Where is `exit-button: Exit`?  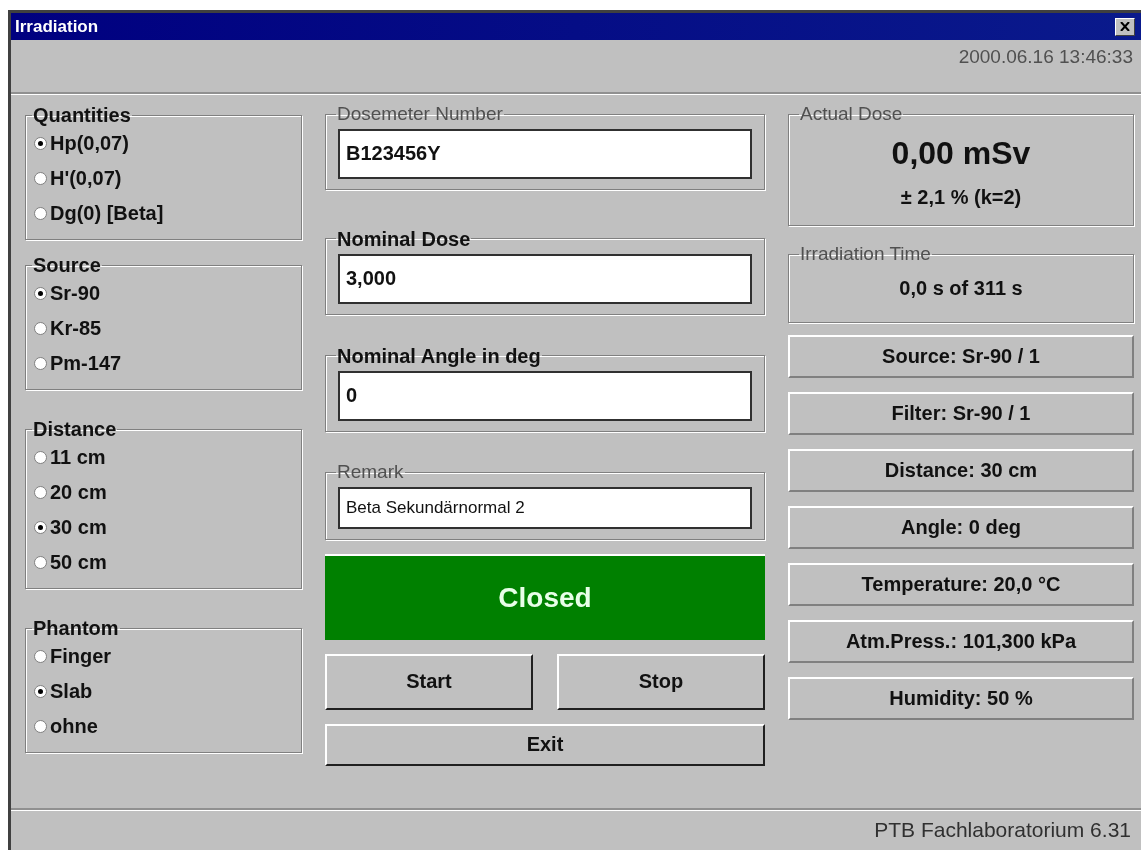
exit-button: Exit is located at coordinates (545, 744).